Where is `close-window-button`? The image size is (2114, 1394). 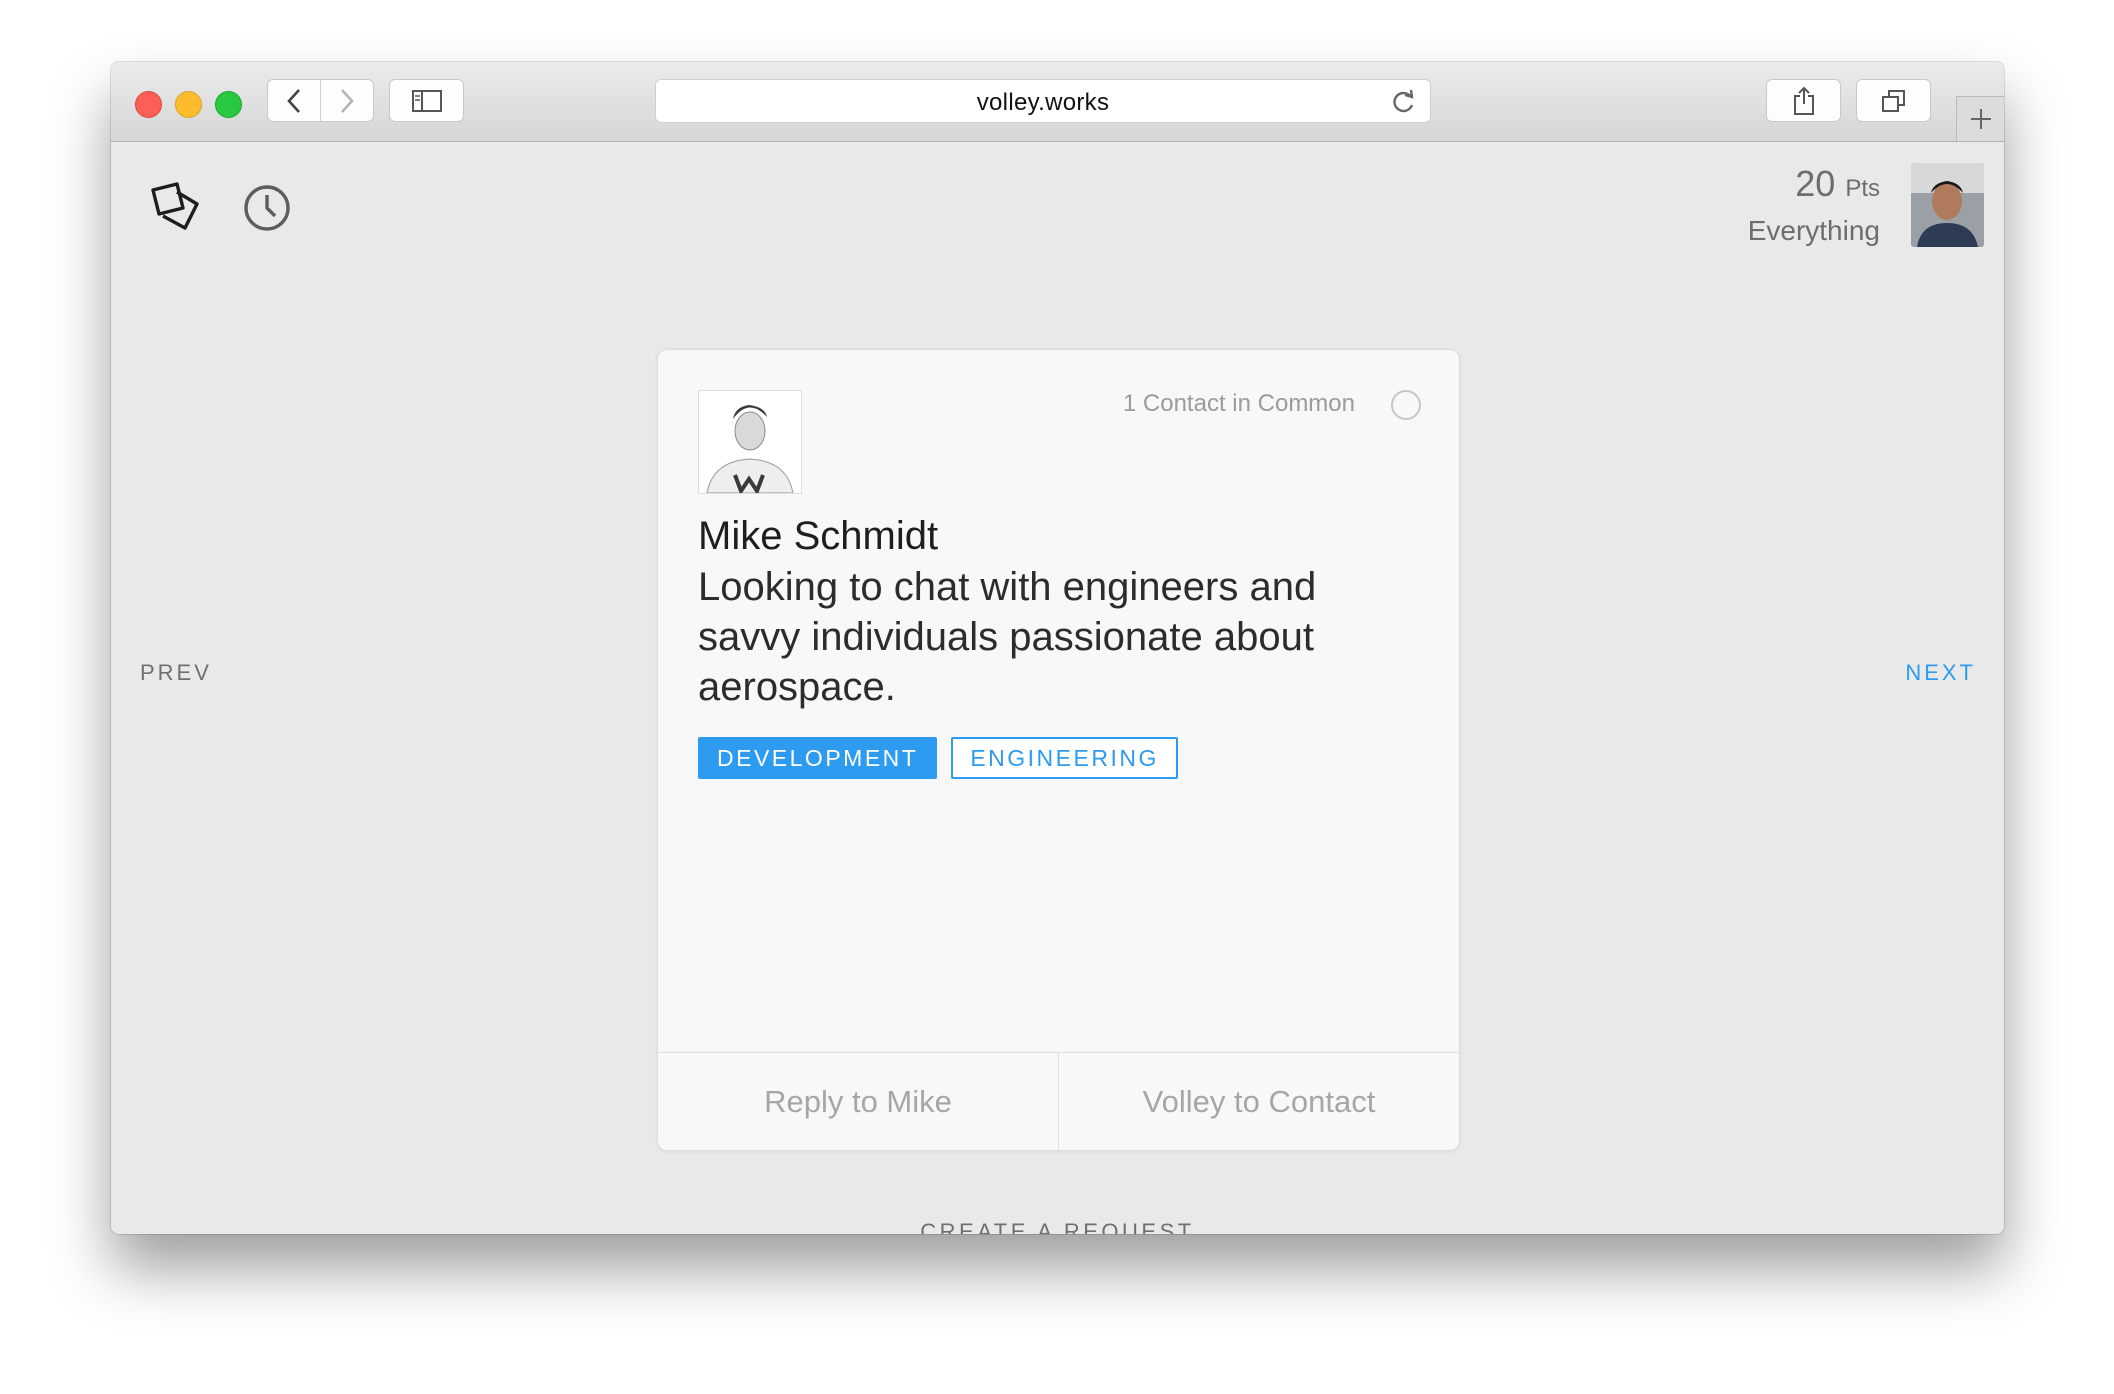 close-window-button is located at coordinates (148, 104).